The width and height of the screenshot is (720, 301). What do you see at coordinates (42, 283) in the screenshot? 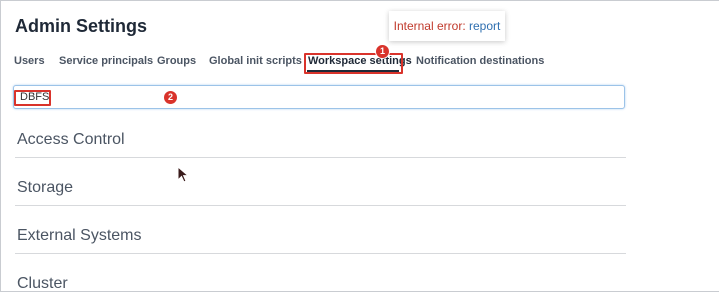
I see `section-title: Cluster` at bounding box center [42, 283].